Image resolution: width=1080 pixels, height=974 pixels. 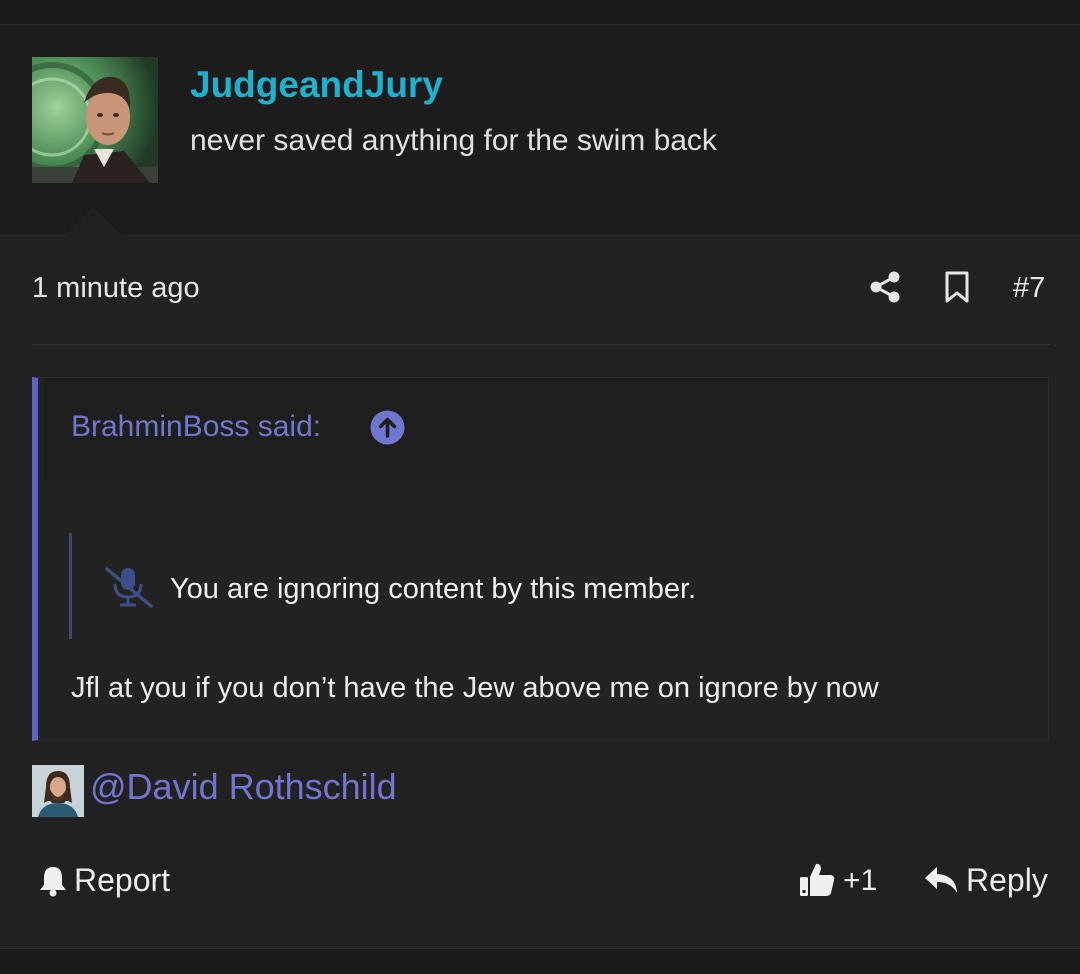 I want to click on ignored-content-bar, so click(x=70, y=586).